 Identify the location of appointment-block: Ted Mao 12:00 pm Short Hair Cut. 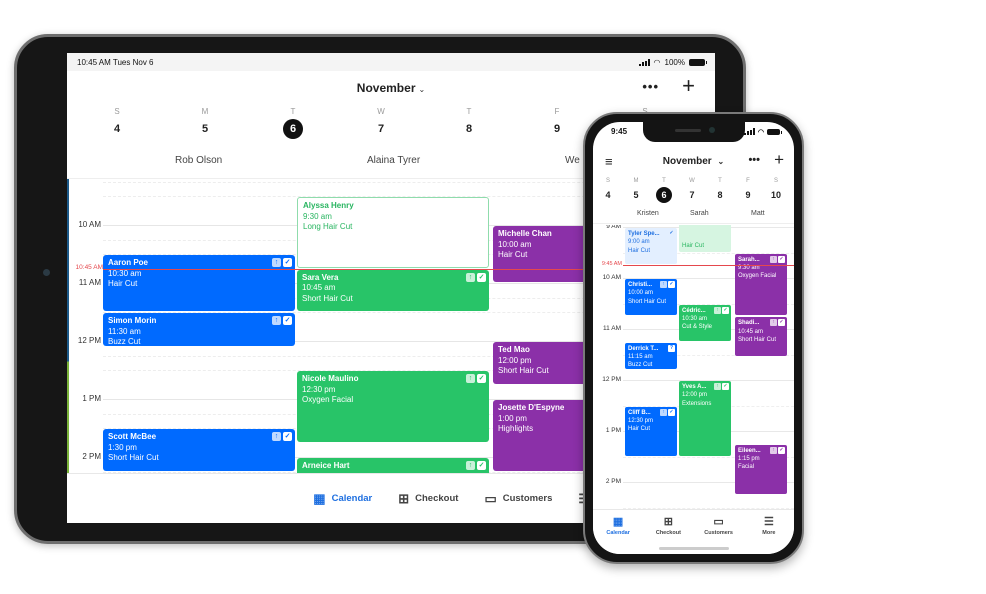
(543, 363).